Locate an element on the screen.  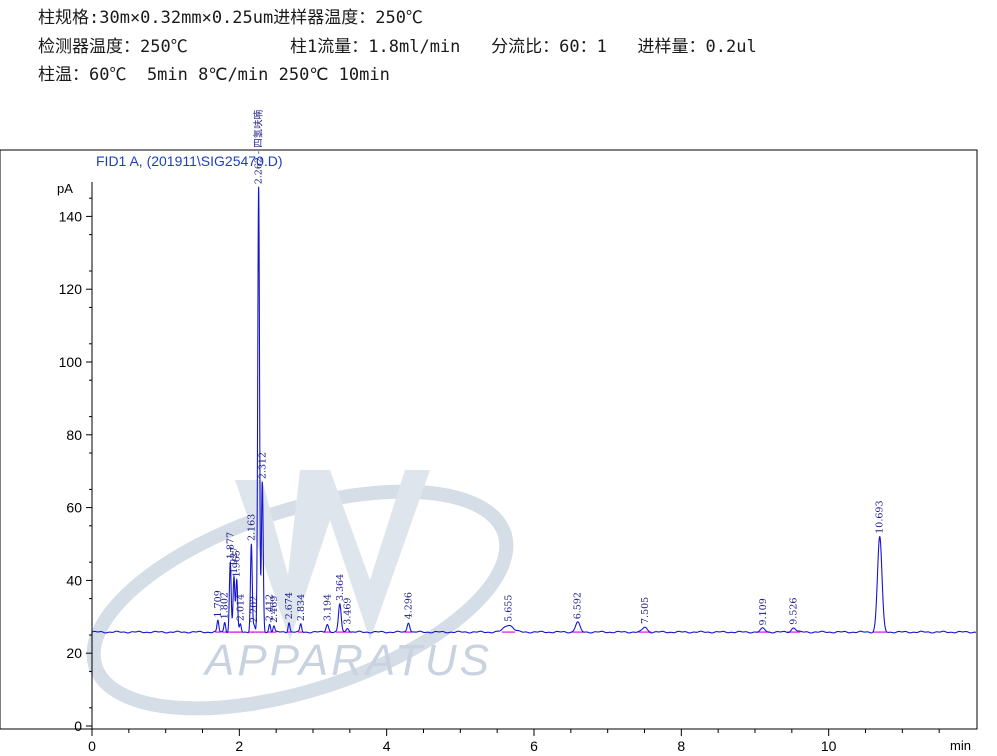
peak-label: 3.469 is located at coordinates (348, 611).